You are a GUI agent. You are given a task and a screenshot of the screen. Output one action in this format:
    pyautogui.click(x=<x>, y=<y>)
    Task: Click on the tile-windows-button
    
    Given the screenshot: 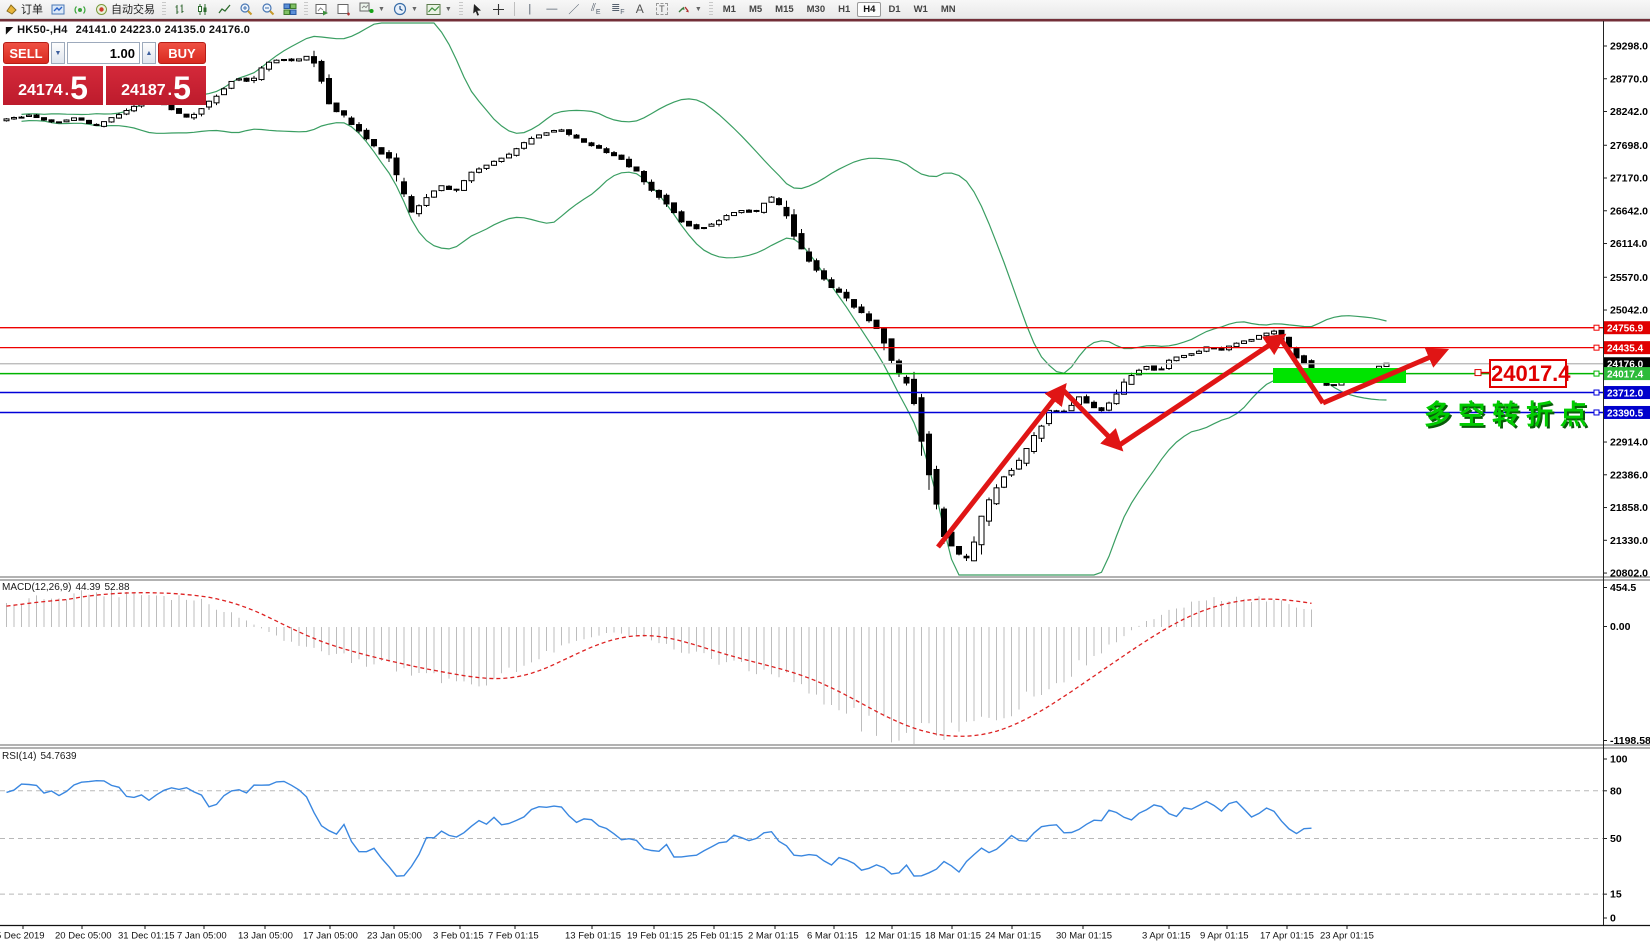 What is the action you would take?
    pyautogui.click(x=290, y=9)
    